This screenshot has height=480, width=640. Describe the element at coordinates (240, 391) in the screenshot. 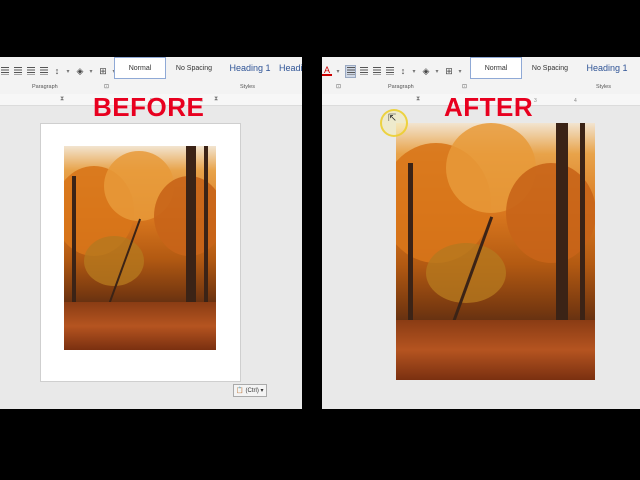

I see `paste-icon: 📋` at that location.